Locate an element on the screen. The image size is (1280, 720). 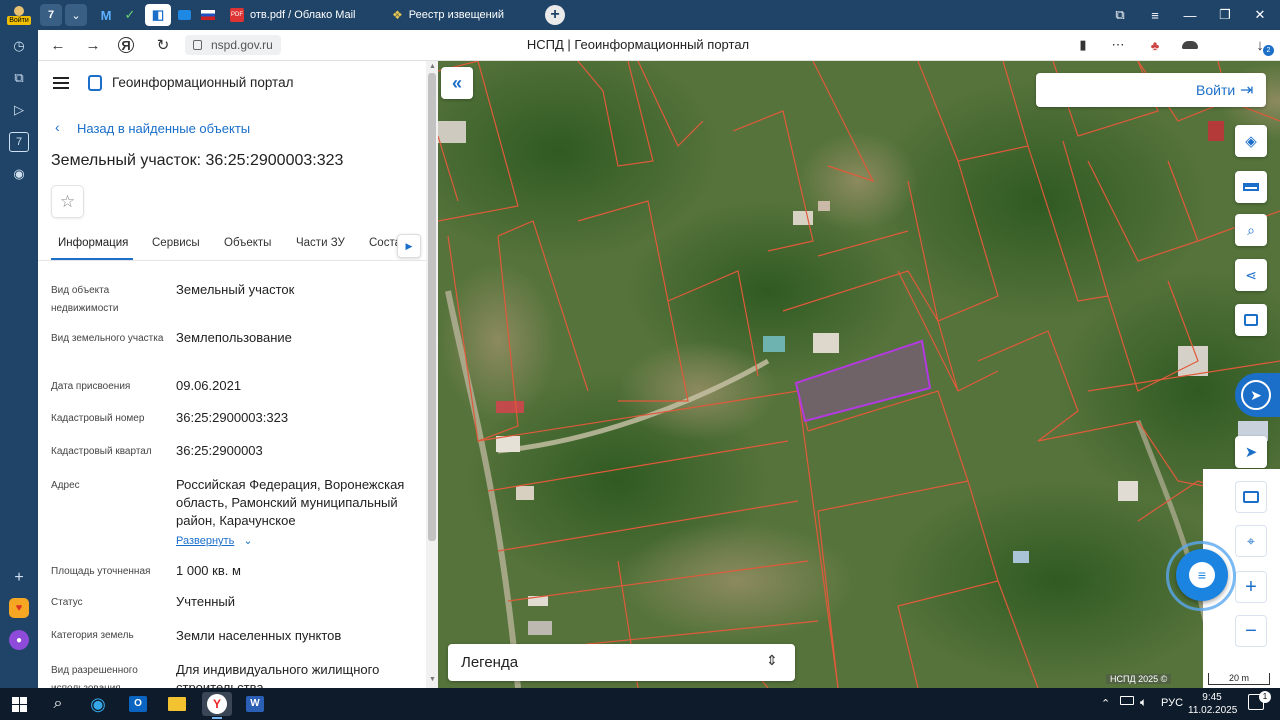
downloads-count-badge: 2 is located at coordinates (1268, 50).